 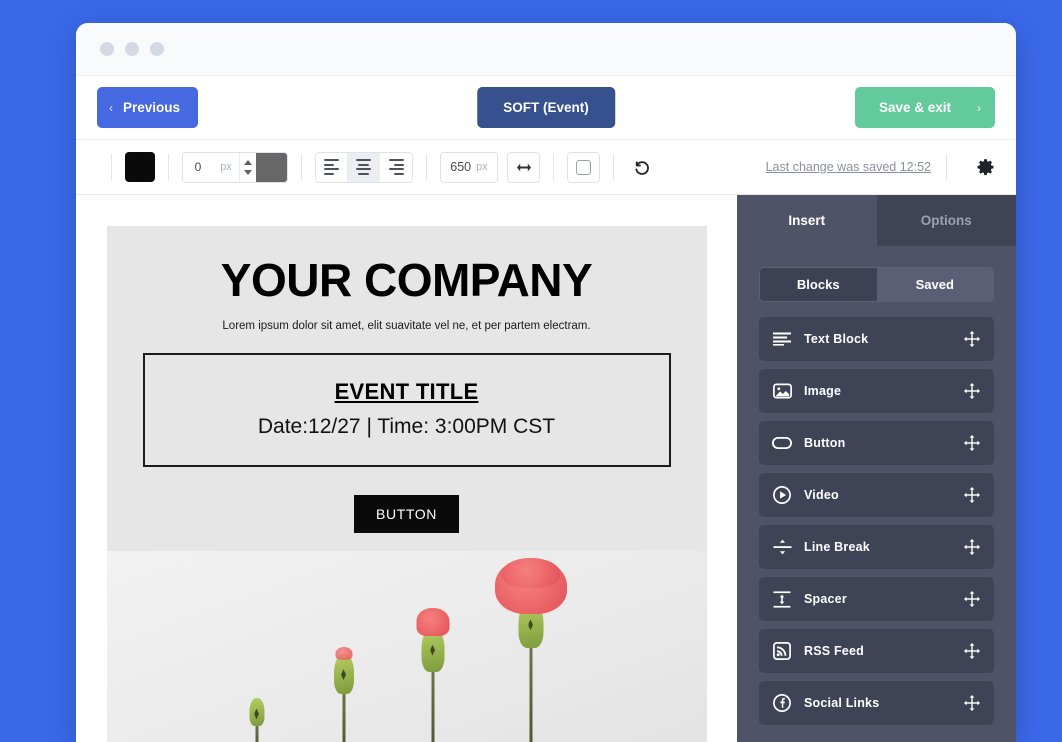 I want to click on campaign-title-button: SOFT (Event), so click(x=546, y=107).